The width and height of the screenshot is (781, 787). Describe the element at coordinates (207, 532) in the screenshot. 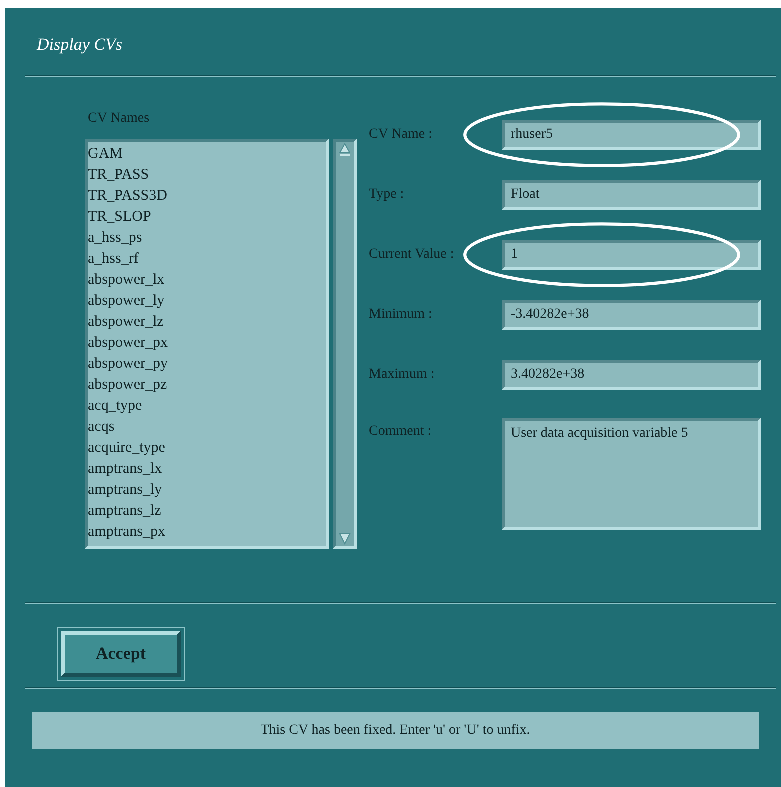

I see `list-item: amptrans_px` at that location.